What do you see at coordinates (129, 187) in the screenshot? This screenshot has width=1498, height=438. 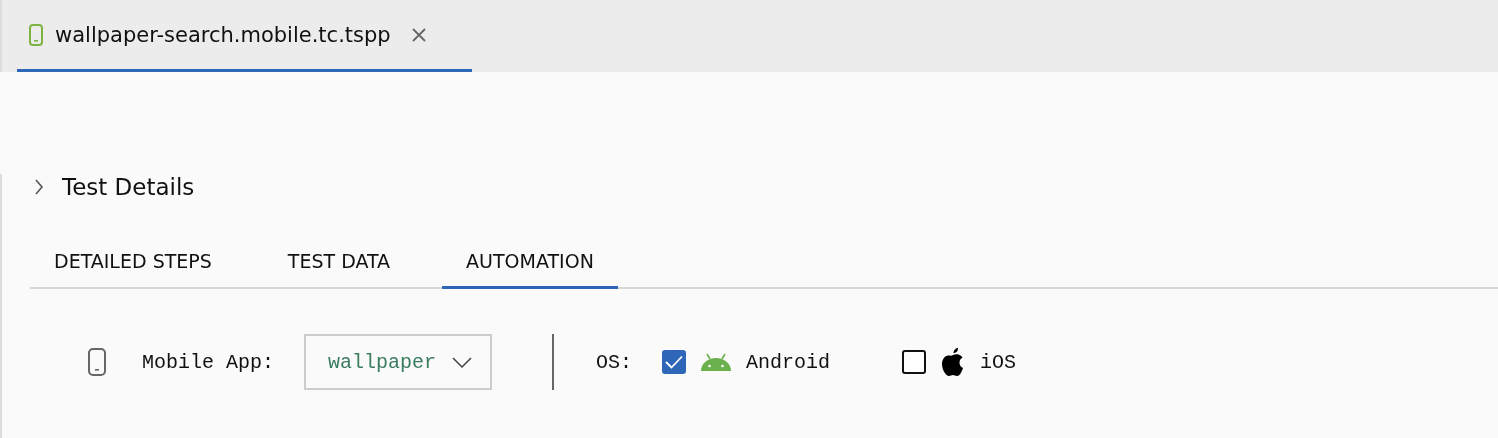 I see `section-header: Test Details` at bounding box center [129, 187].